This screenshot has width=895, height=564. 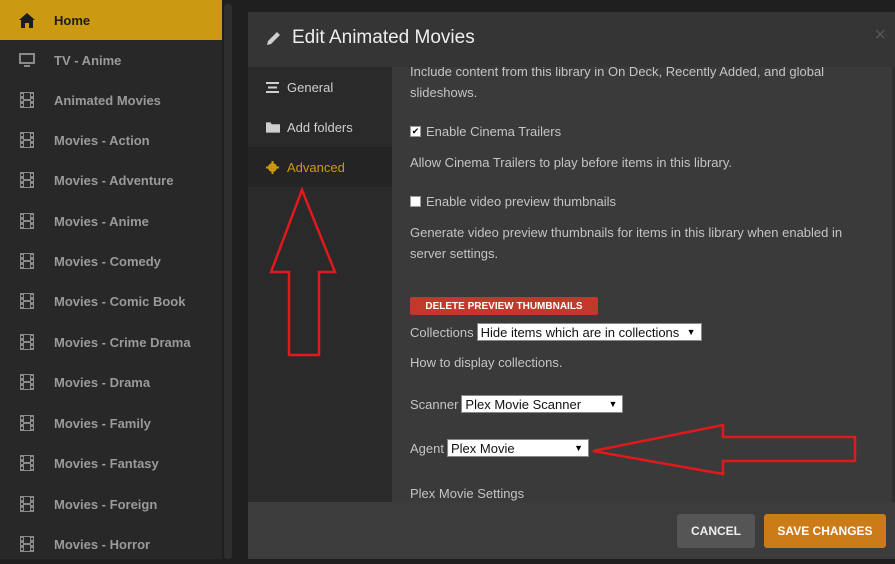 I want to click on sidebar-item-movies-comedy: Movies - Comedy, so click(x=111, y=261).